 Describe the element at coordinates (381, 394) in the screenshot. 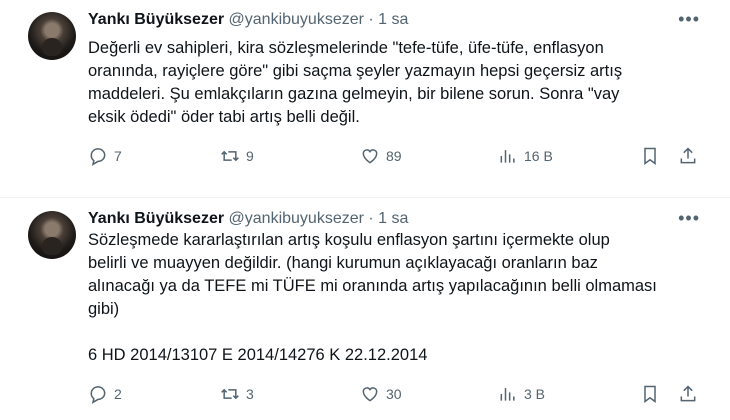

I see `like-button: 30` at that location.